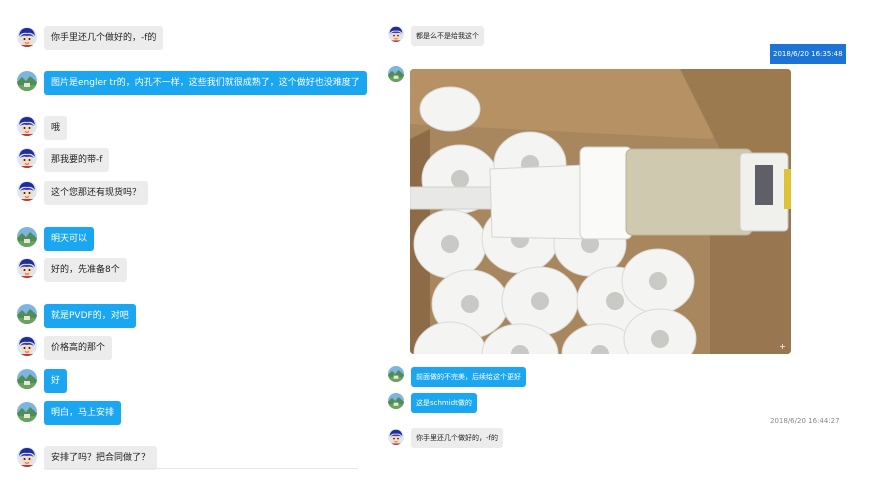  I want to click on message-bubble: 哦, so click(56, 128).